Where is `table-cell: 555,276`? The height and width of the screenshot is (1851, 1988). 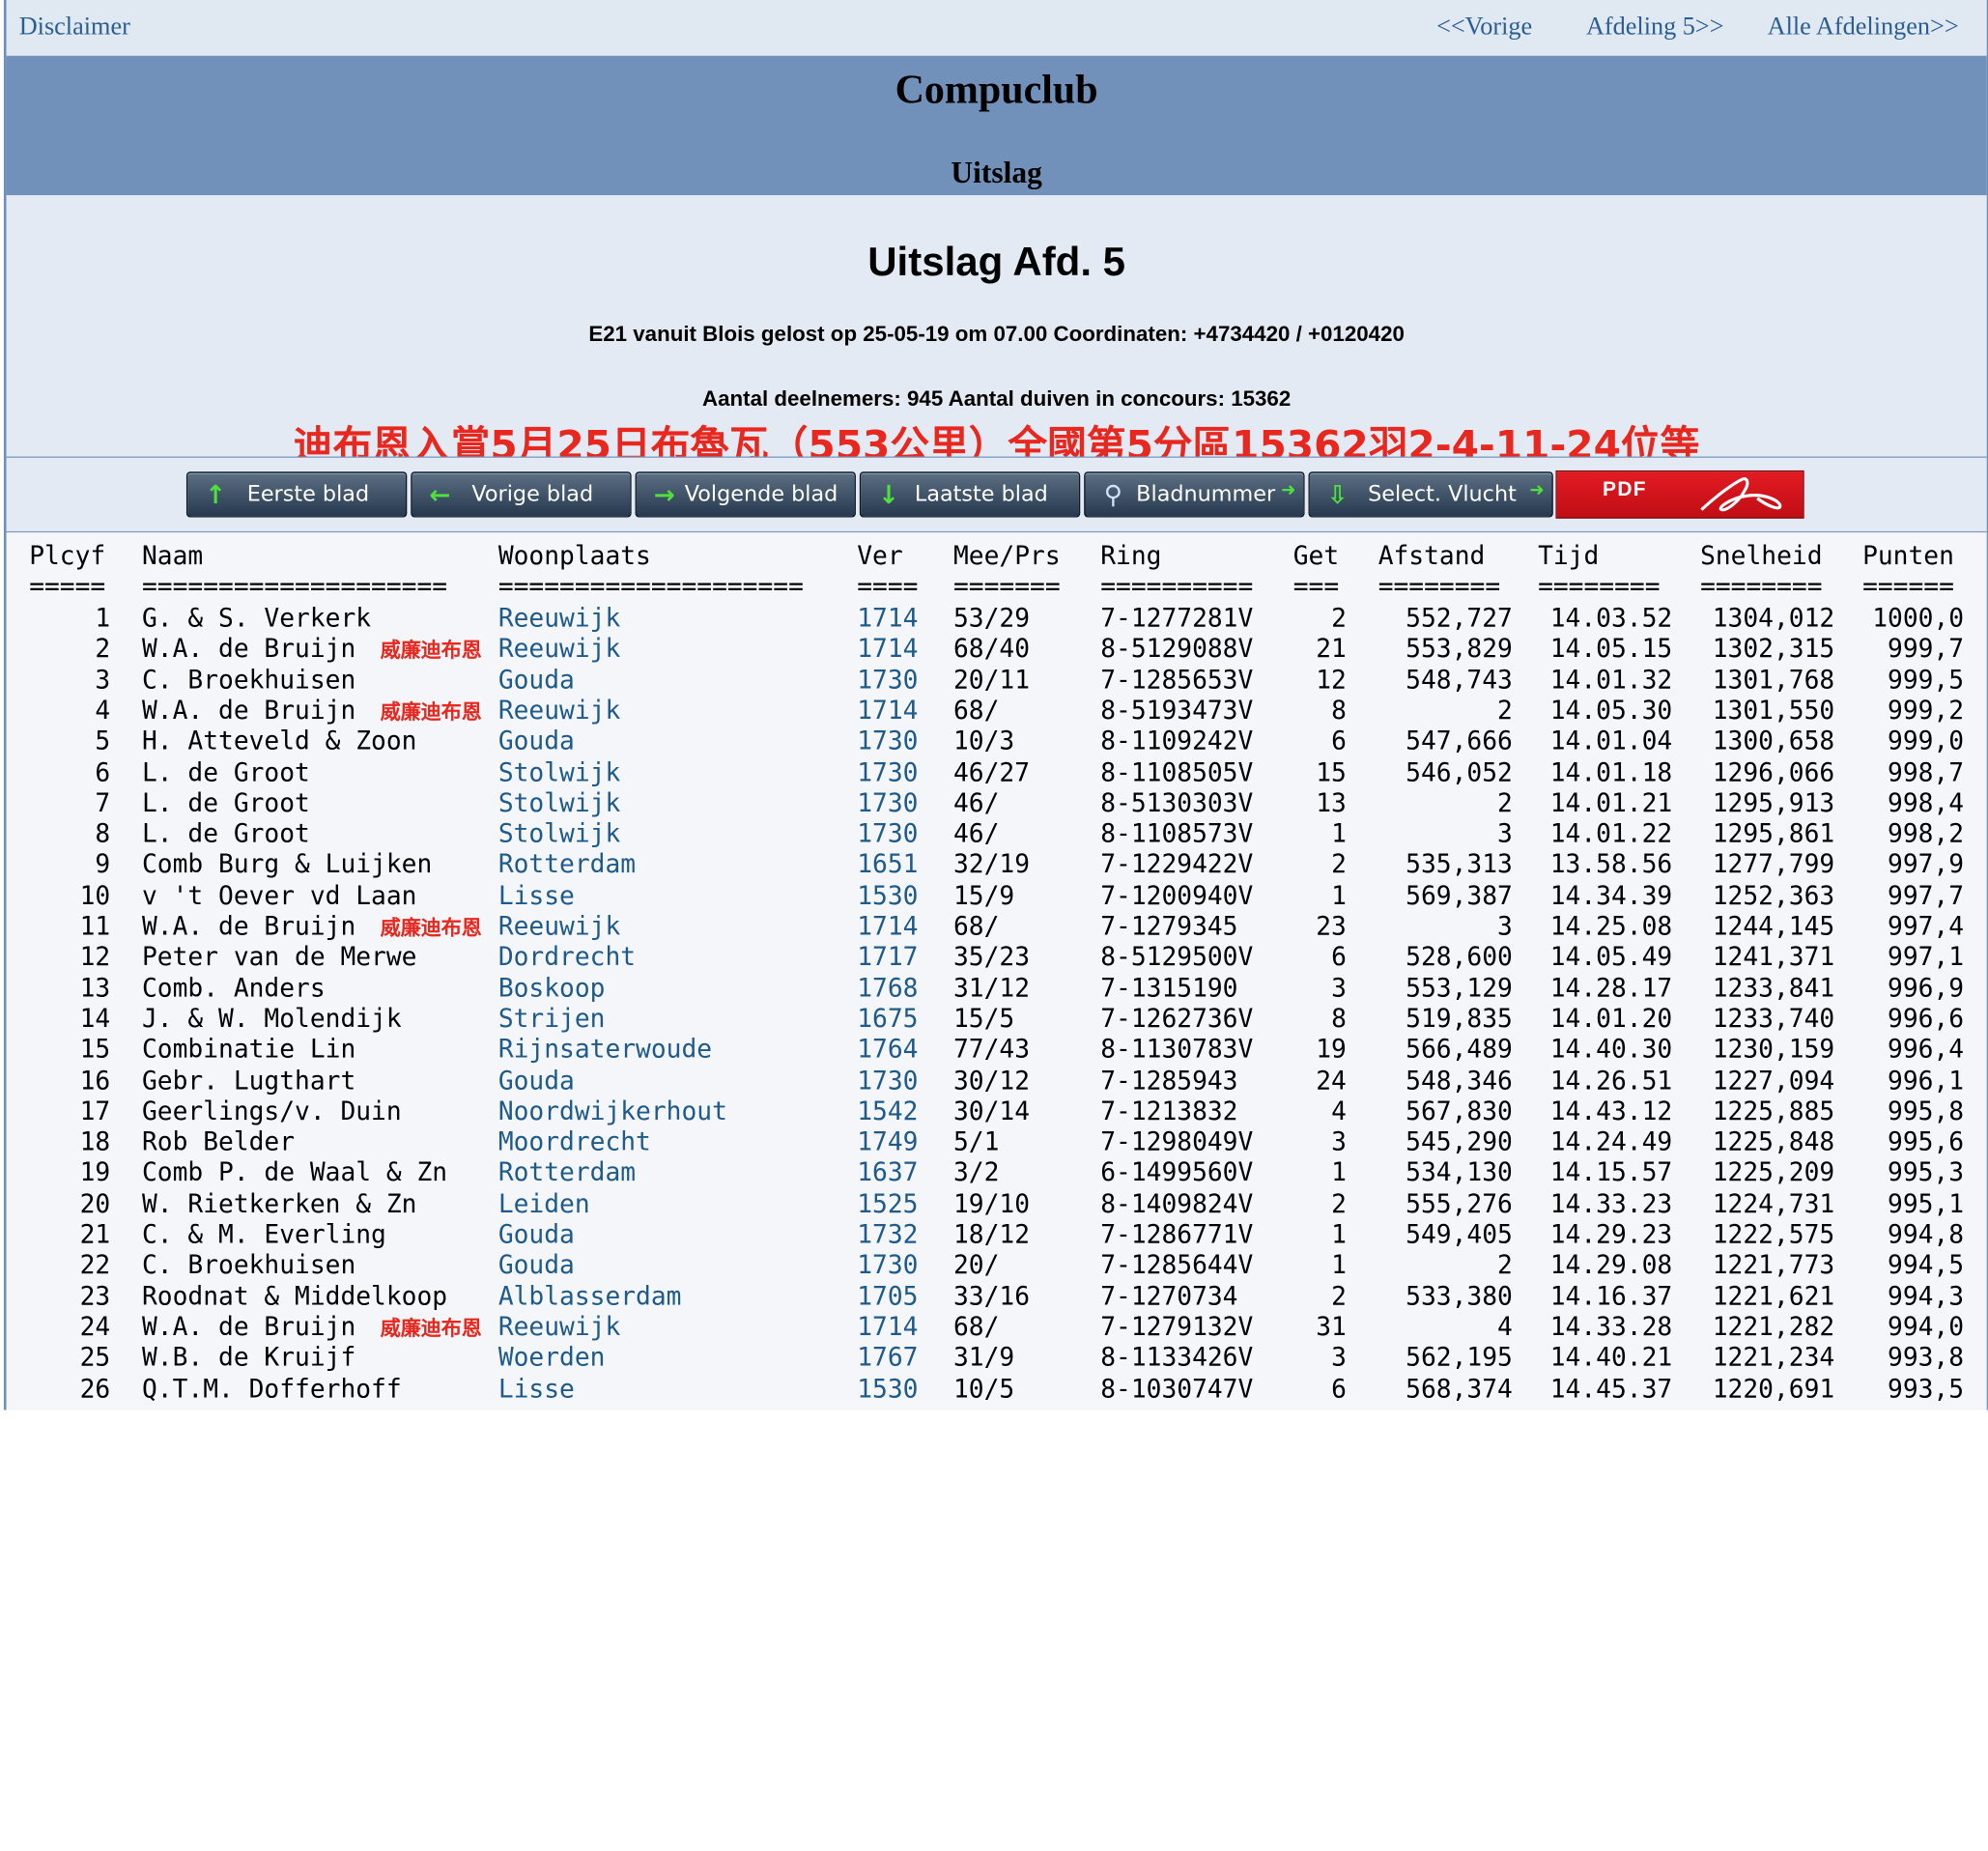
table-cell: 555,276 is located at coordinates (1459, 1202).